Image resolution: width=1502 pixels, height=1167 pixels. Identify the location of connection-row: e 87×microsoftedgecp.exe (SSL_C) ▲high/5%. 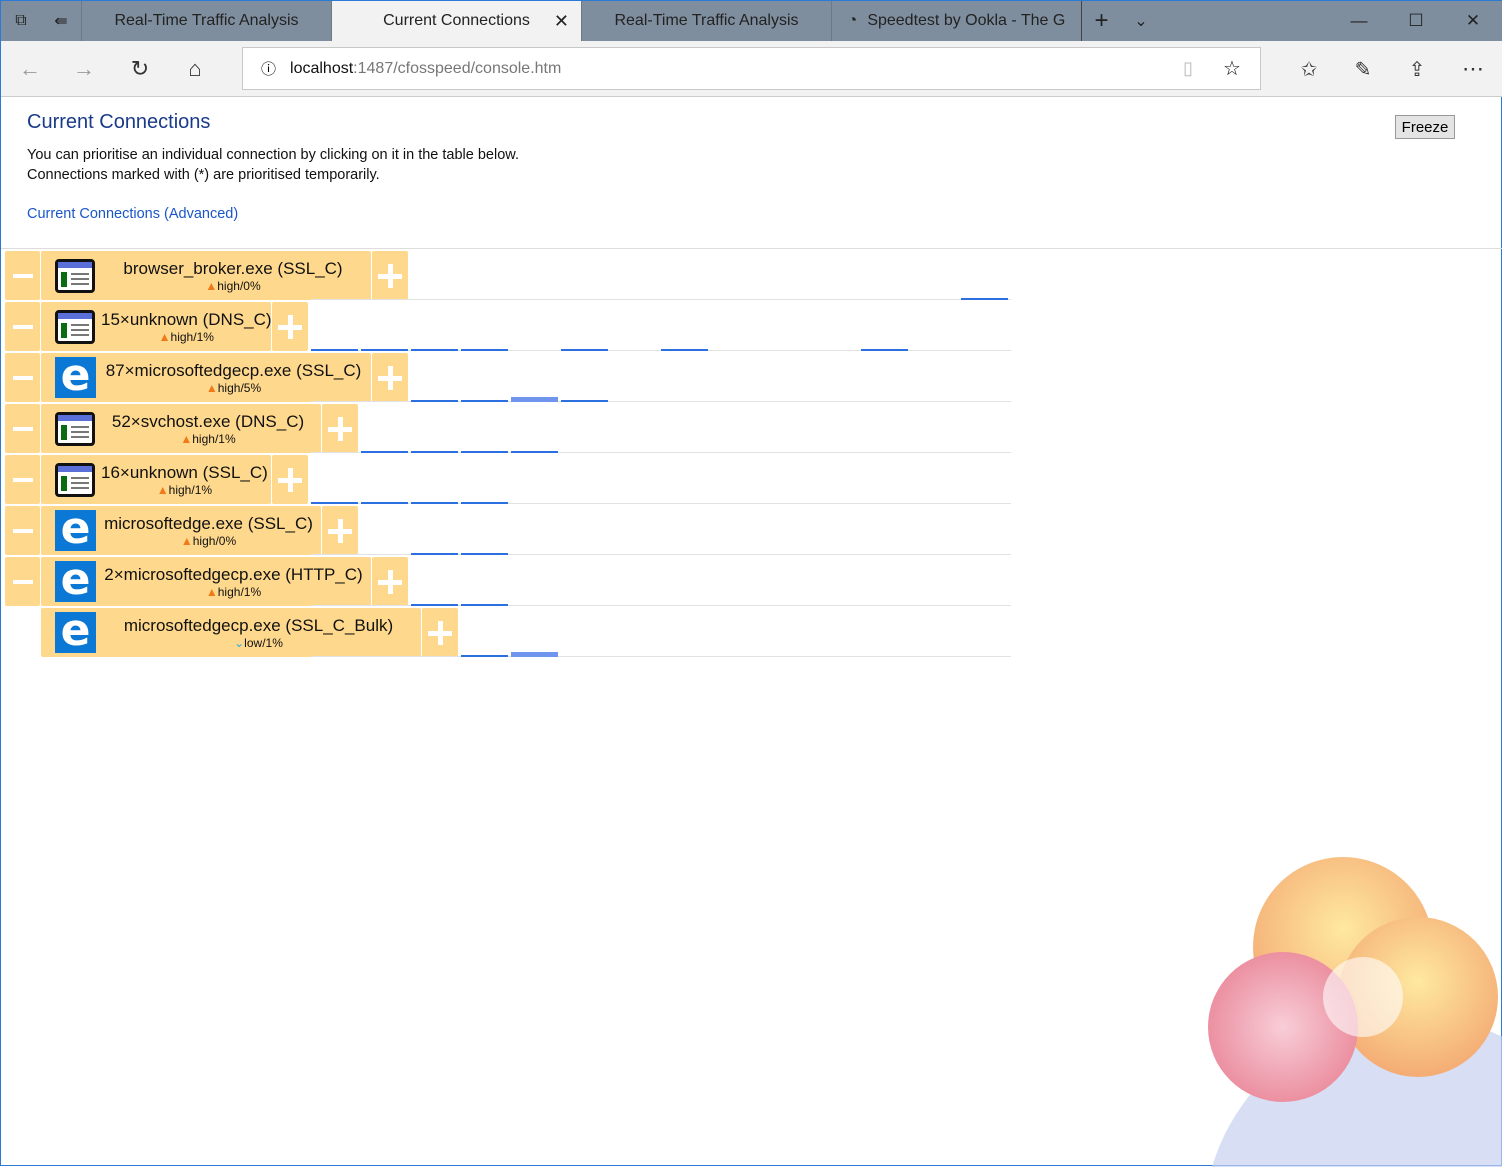
(207, 377).